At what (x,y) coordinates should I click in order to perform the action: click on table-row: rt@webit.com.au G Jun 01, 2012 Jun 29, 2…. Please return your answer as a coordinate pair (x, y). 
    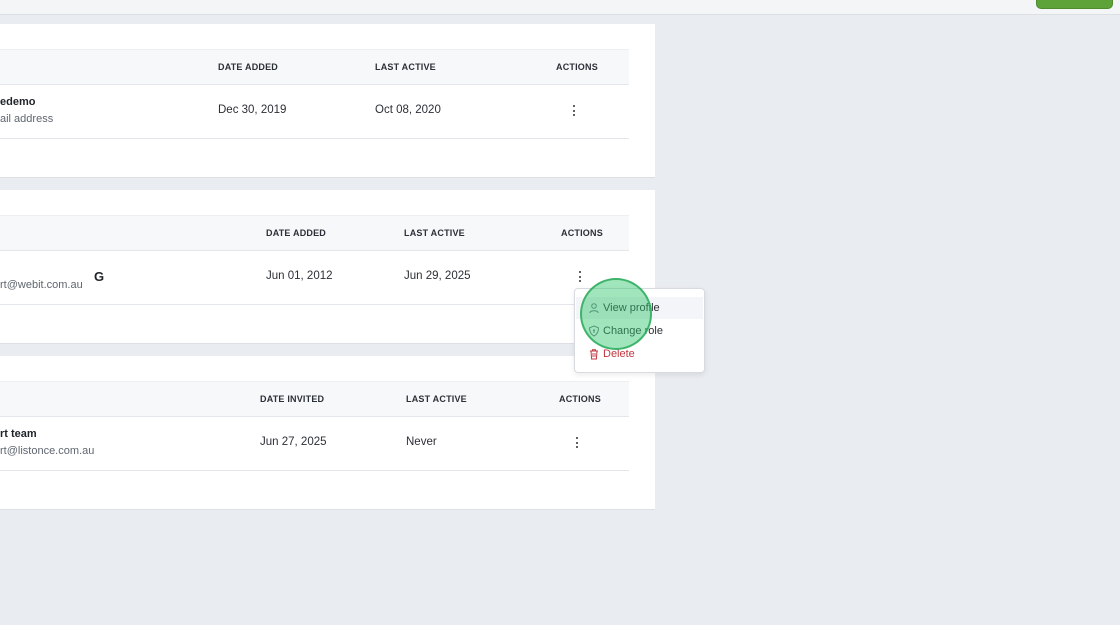
    Looking at the image, I should click on (314, 277).